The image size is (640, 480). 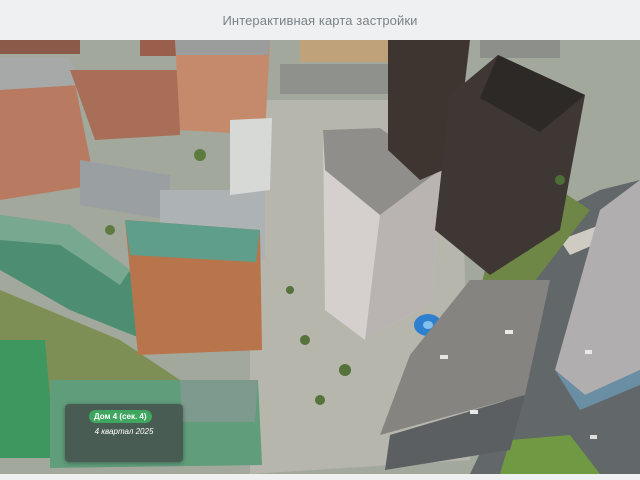 I want to click on page-title: Интерактивная карта застройки, so click(x=320, y=20).